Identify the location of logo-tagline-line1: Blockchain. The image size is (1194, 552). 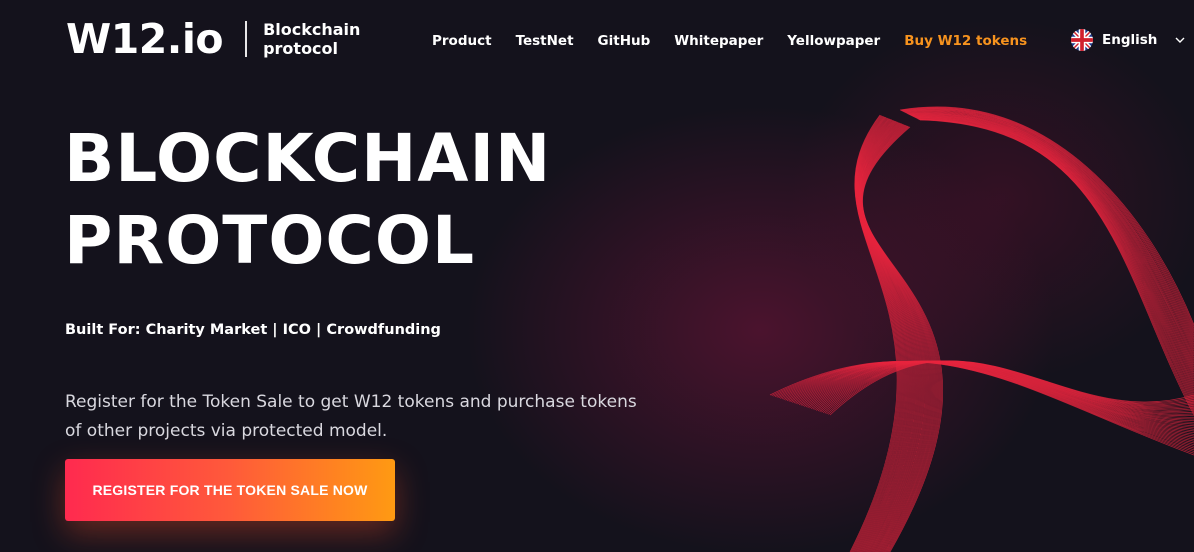
(312, 29).